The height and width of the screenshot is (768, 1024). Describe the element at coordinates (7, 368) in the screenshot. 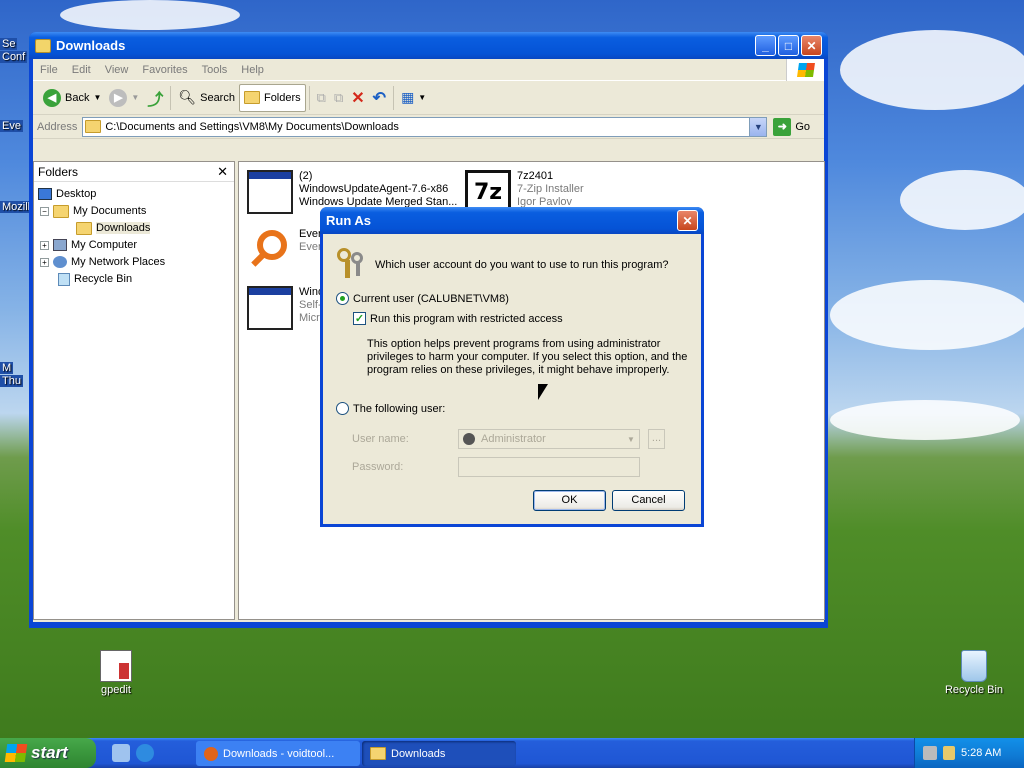

I see `desktop-icon-label-partial: M` at that location.